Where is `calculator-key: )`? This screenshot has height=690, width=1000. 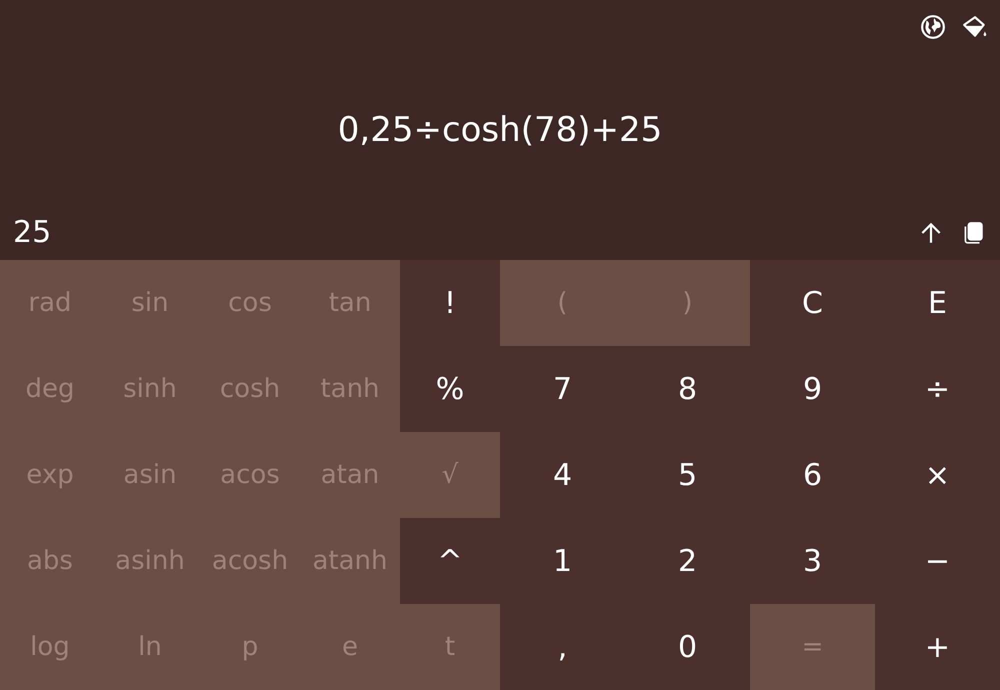
calculator-key: ) is located at coordinates (687, 303).